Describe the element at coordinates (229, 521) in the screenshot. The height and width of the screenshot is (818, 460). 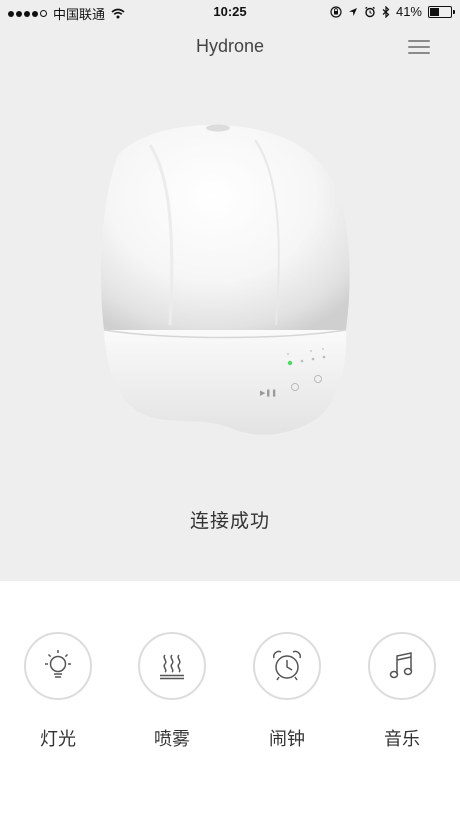
I see `connection-status: 连接成功` at that location.